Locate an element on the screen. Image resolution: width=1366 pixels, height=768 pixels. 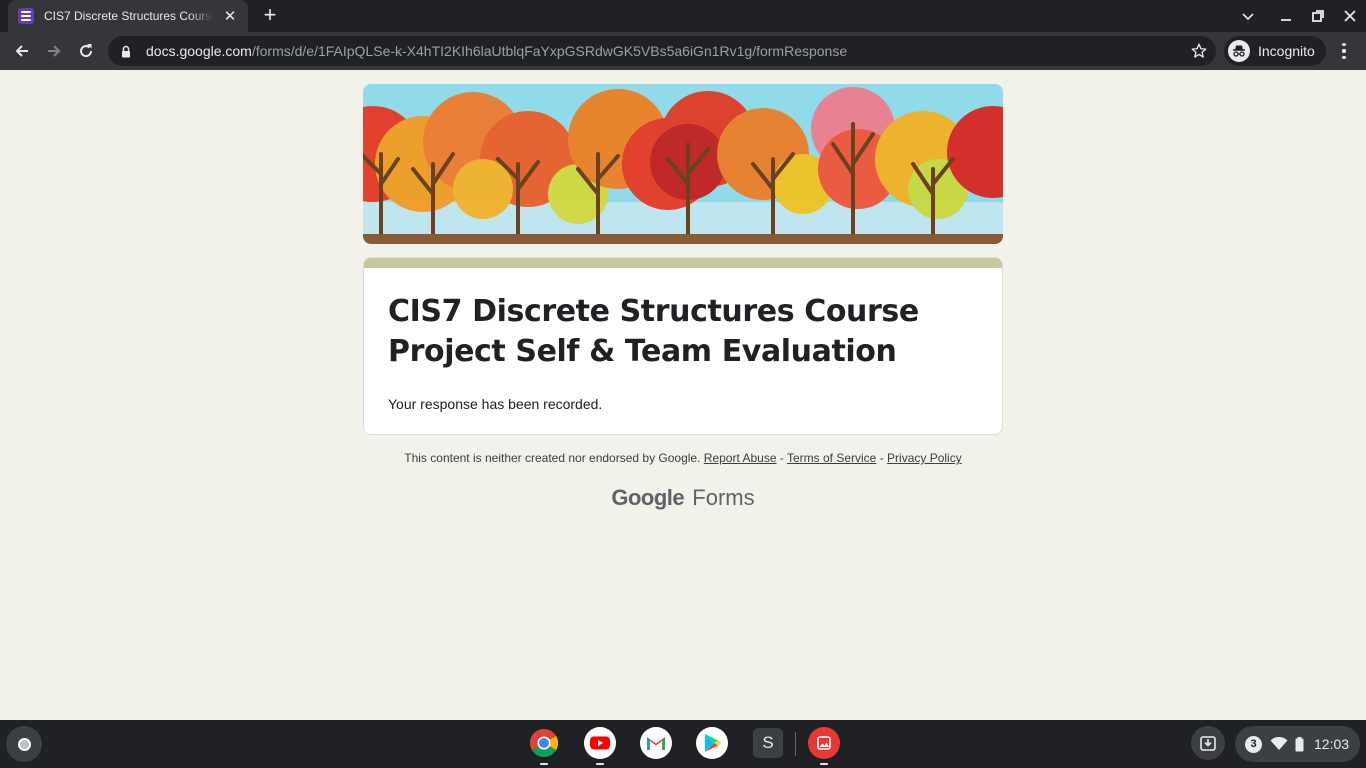
gallery-icon is located at coordinates (824, 743).